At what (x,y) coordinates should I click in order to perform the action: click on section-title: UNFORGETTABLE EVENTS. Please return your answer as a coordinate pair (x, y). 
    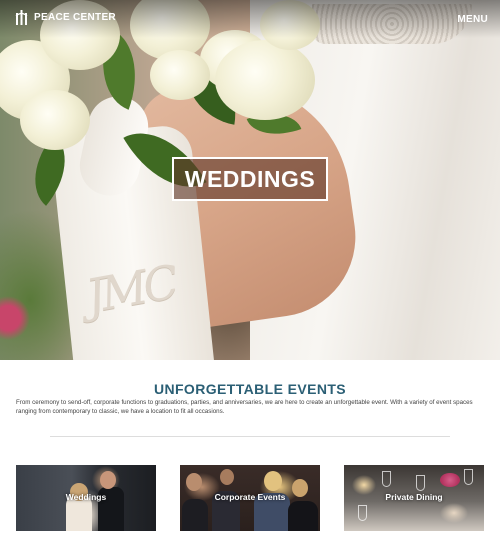
    Looking at the image, I should click on (250, 389).